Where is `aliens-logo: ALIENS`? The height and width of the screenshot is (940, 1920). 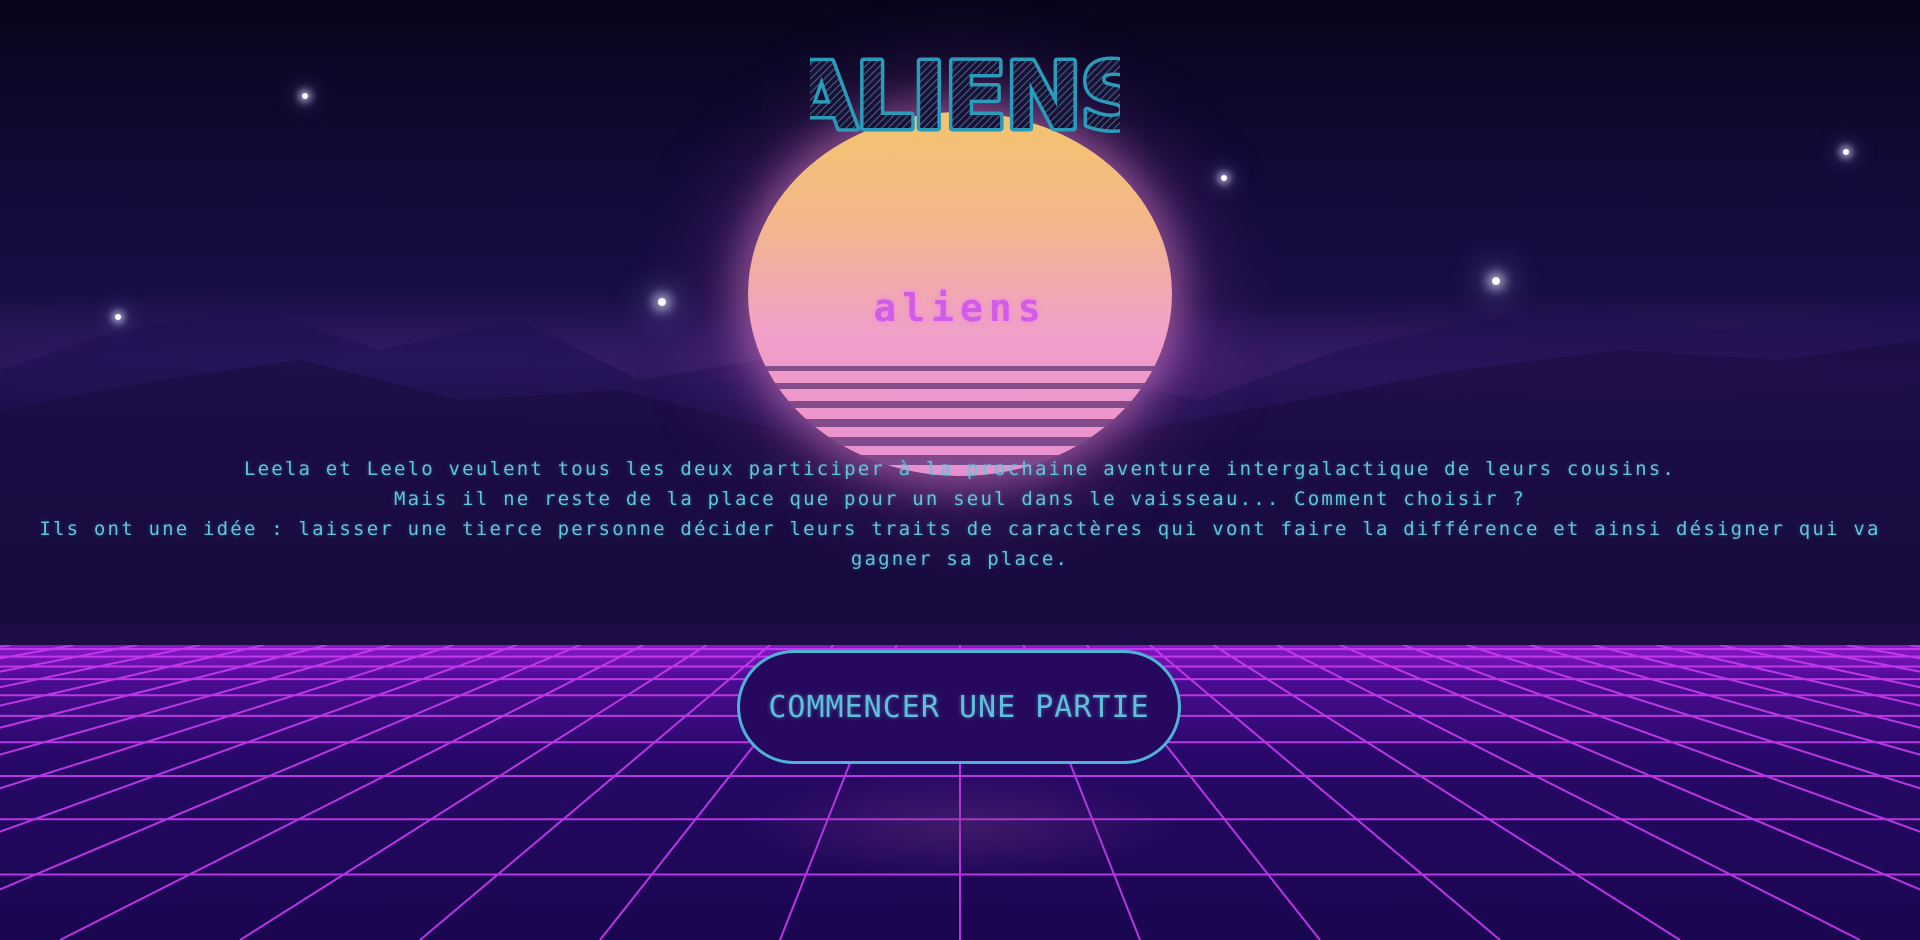
aliens-logo: ALIENS is located at coordinates (965, 93).